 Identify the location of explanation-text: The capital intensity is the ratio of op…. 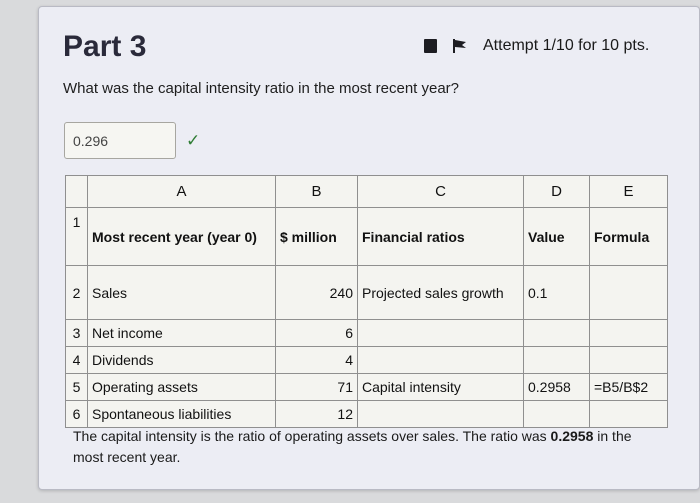
(353, 447).